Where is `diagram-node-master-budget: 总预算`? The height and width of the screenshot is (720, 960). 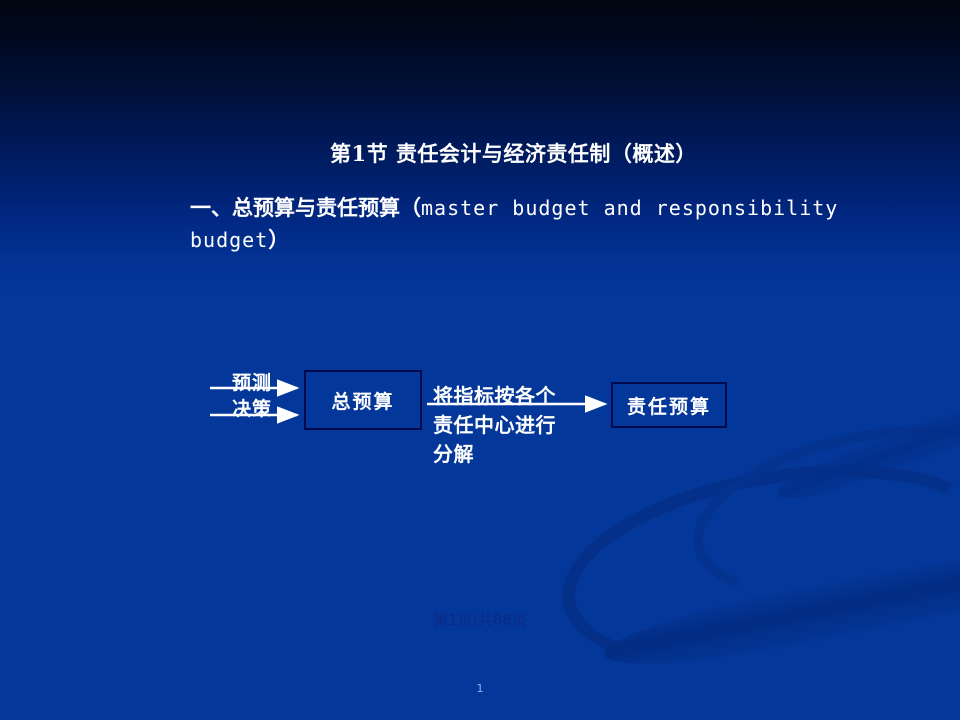 diagram-node-master-budget: 总预算 is located at coordinates (363, 400).